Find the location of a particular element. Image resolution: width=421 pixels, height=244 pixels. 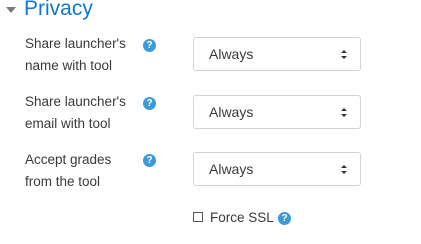

force-ssl-checkbox is located at coordinates (198, 217).